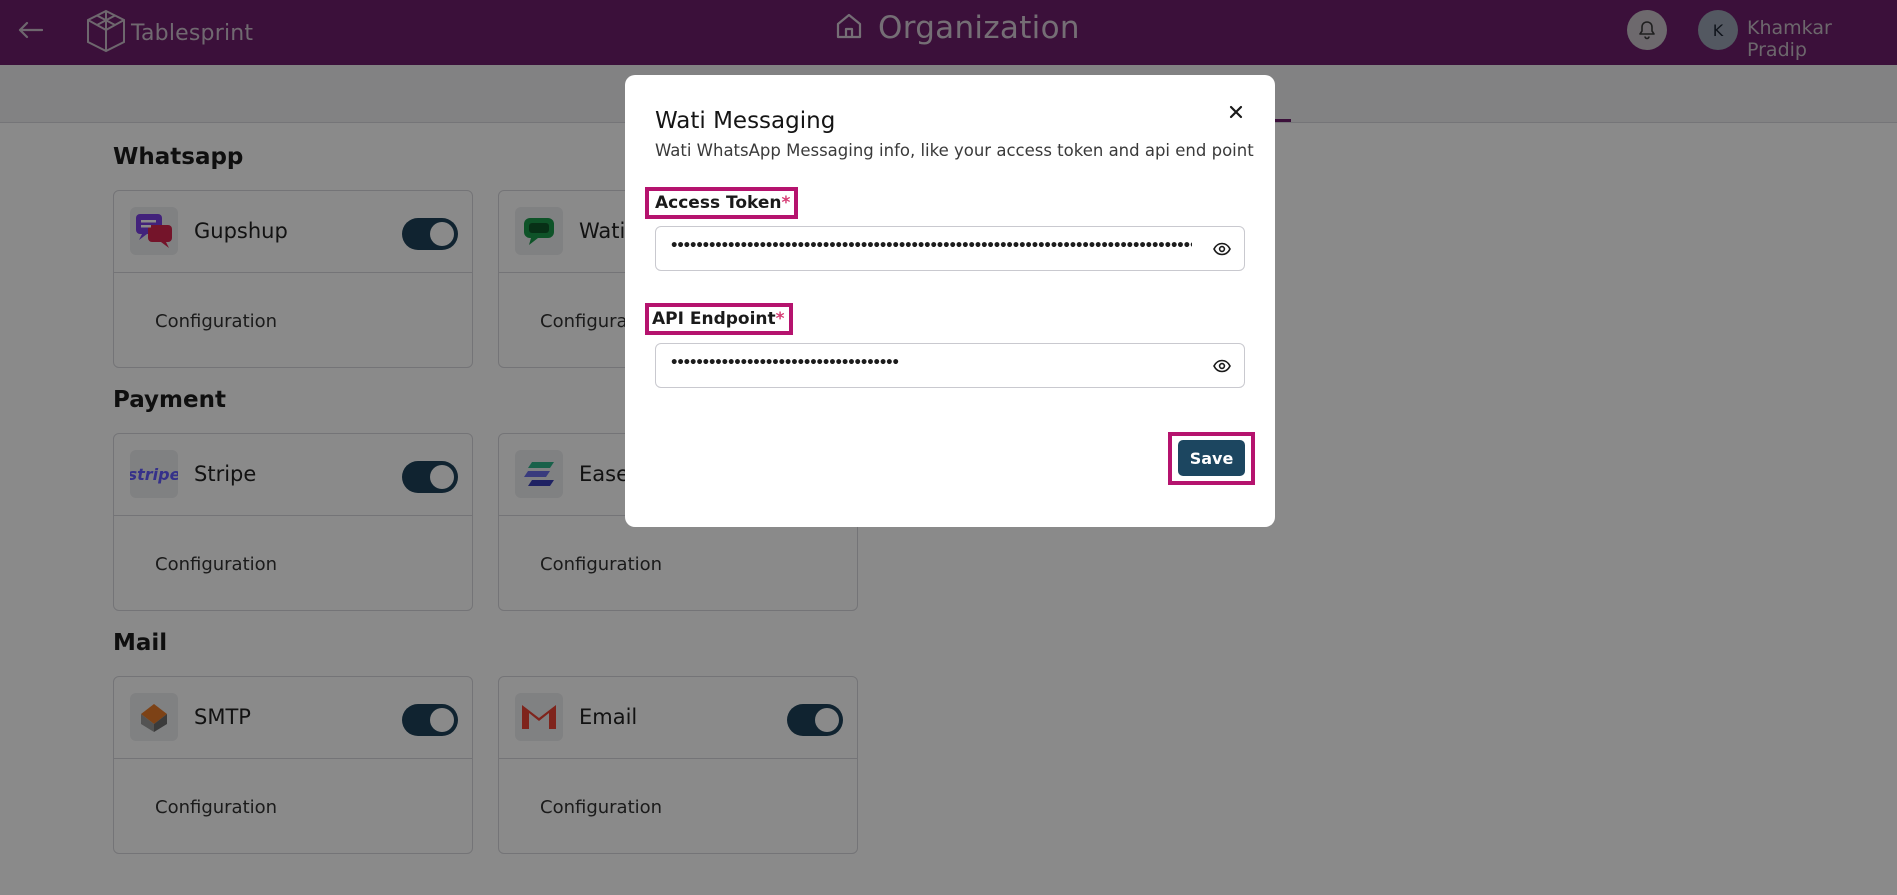 This screenshot has height=895, width=1897. I want to click on access-token-label-text: Access Token, so click(718, 203).